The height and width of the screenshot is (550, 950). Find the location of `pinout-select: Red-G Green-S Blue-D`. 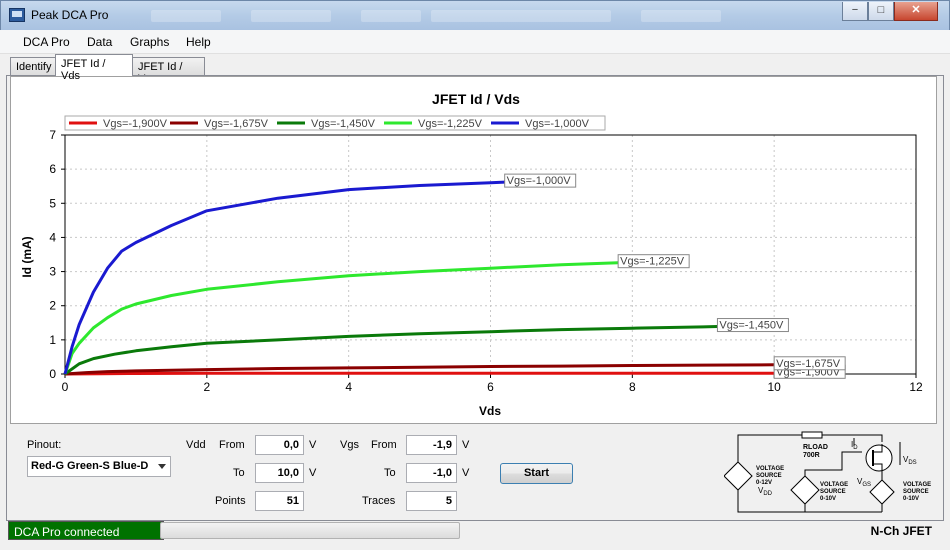

pinout-select: Red-G Green-S Blue-D is located at coordinates (99, 466).